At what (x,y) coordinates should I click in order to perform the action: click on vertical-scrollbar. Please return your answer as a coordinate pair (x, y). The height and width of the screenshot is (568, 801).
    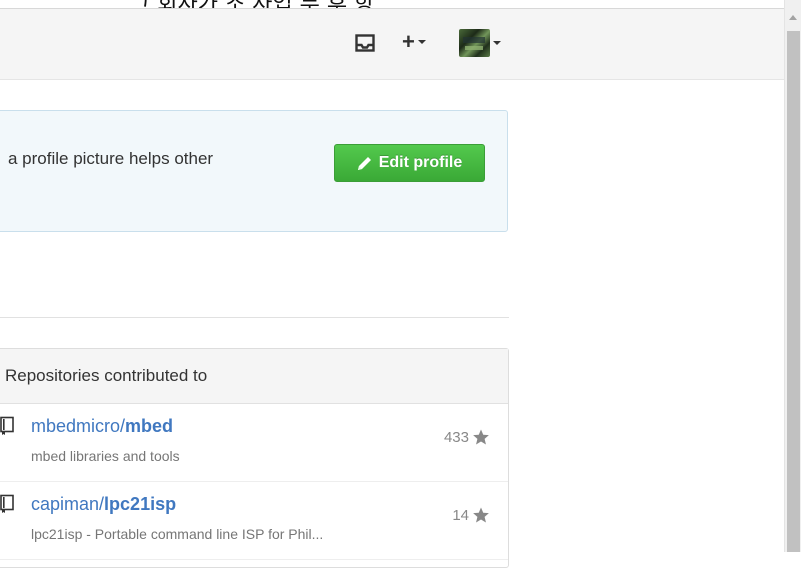
    Looking at the image, I should click on (792, 276).